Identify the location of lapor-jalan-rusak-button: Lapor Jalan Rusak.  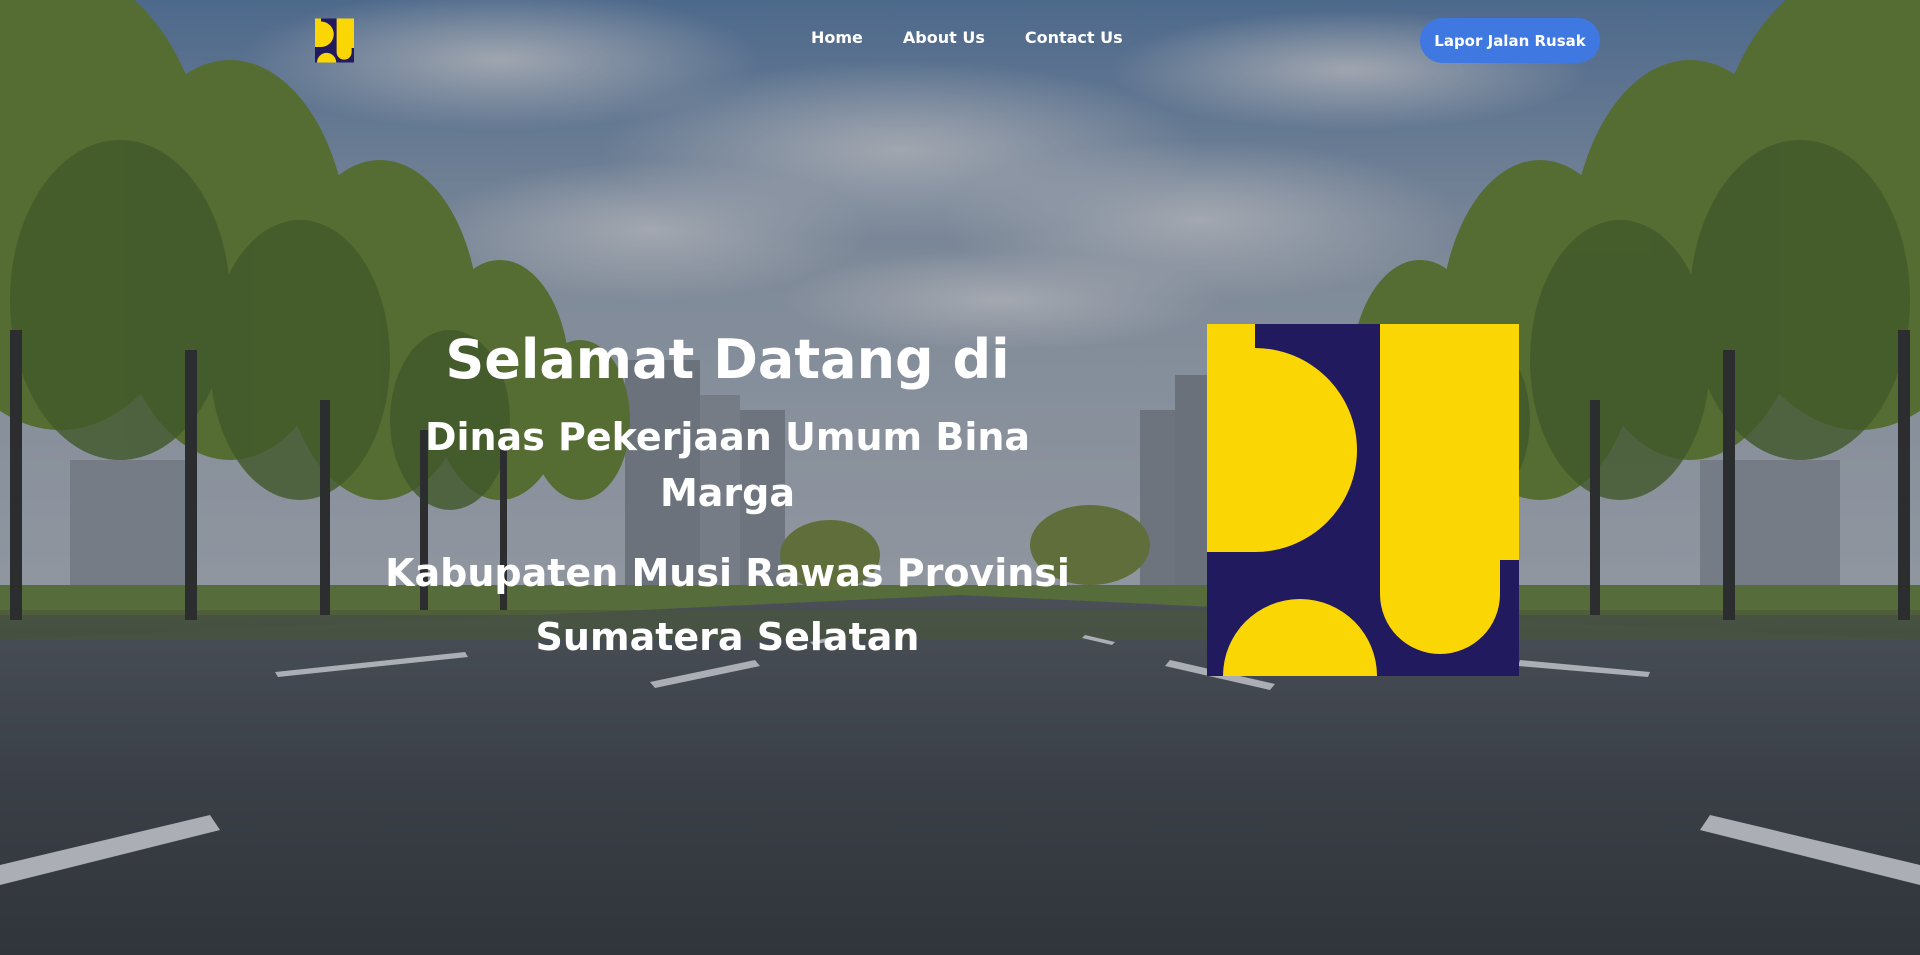
(1510, 40).